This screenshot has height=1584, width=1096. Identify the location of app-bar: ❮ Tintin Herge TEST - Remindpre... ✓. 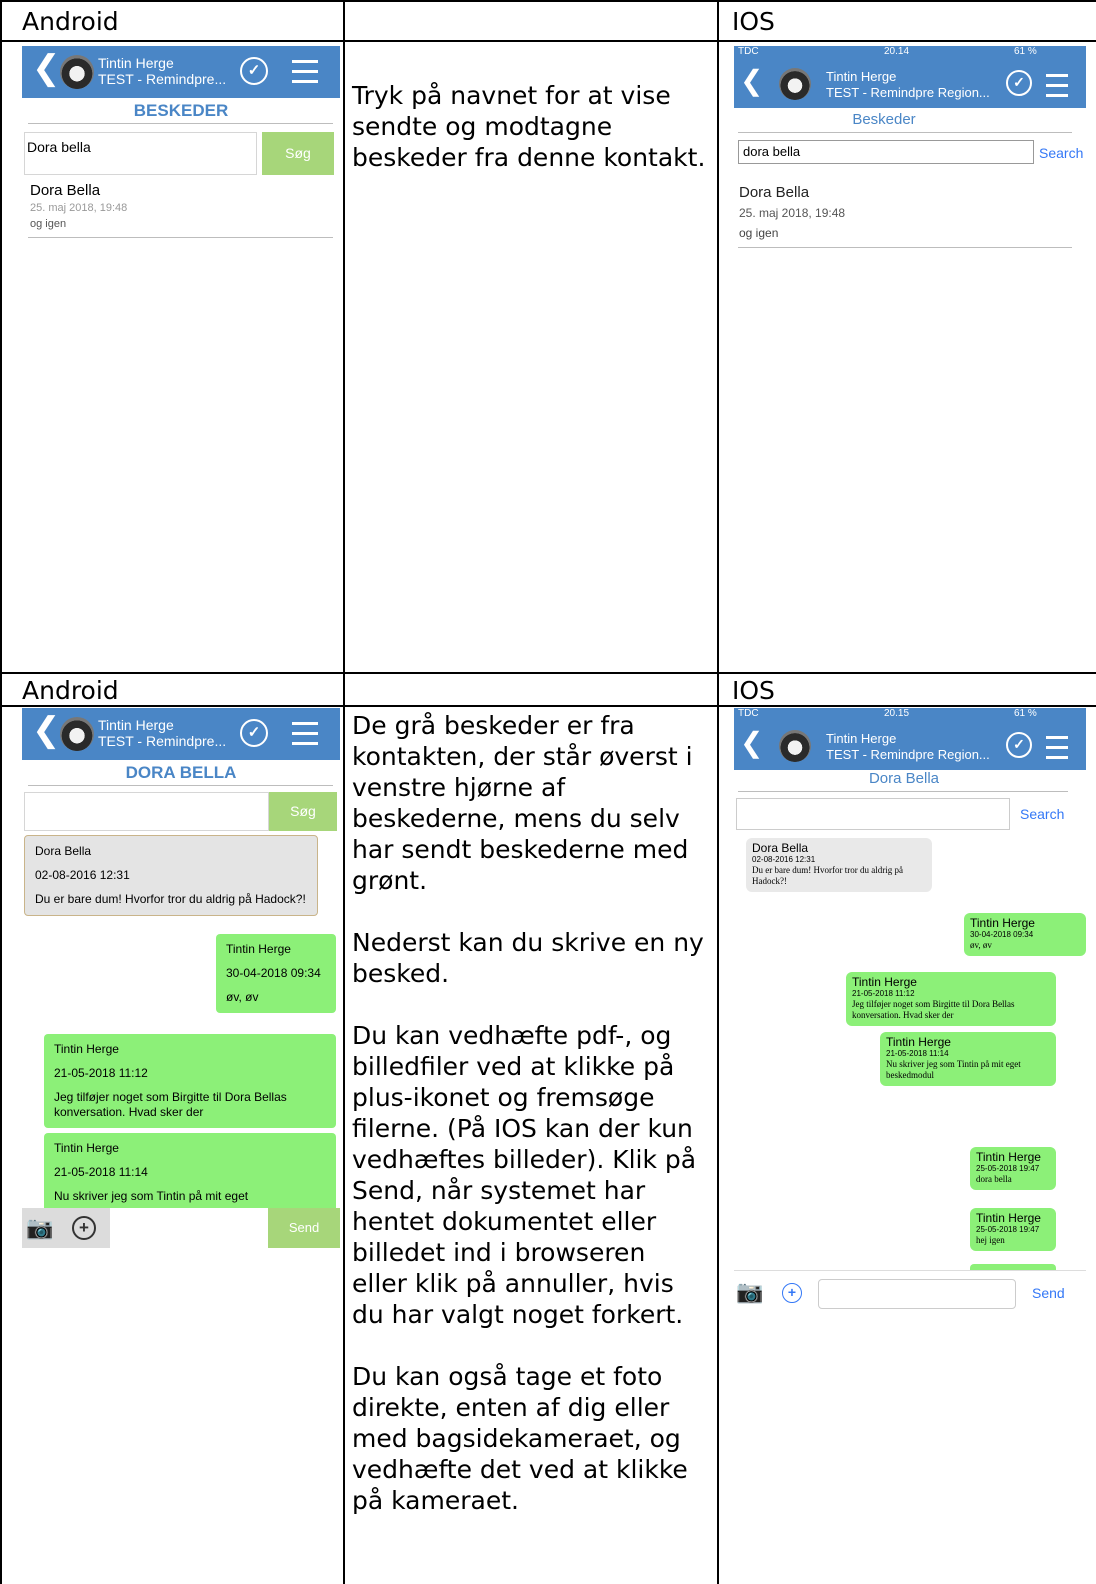
(181, 72).